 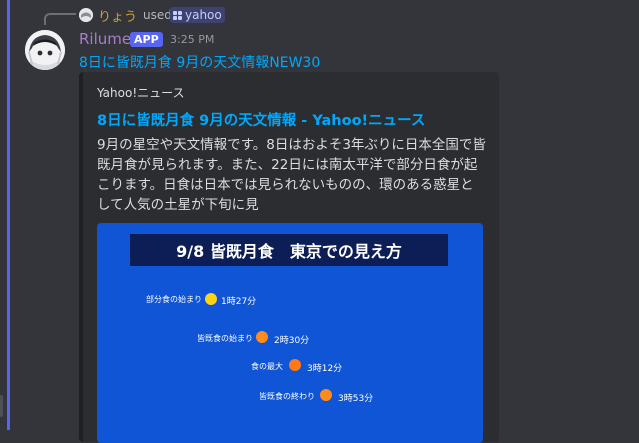 What do you see at coordinates (225, 338) in the screenshot?
I see `phase-label: 皆既食の始まり` at bounding box center [225, 338].